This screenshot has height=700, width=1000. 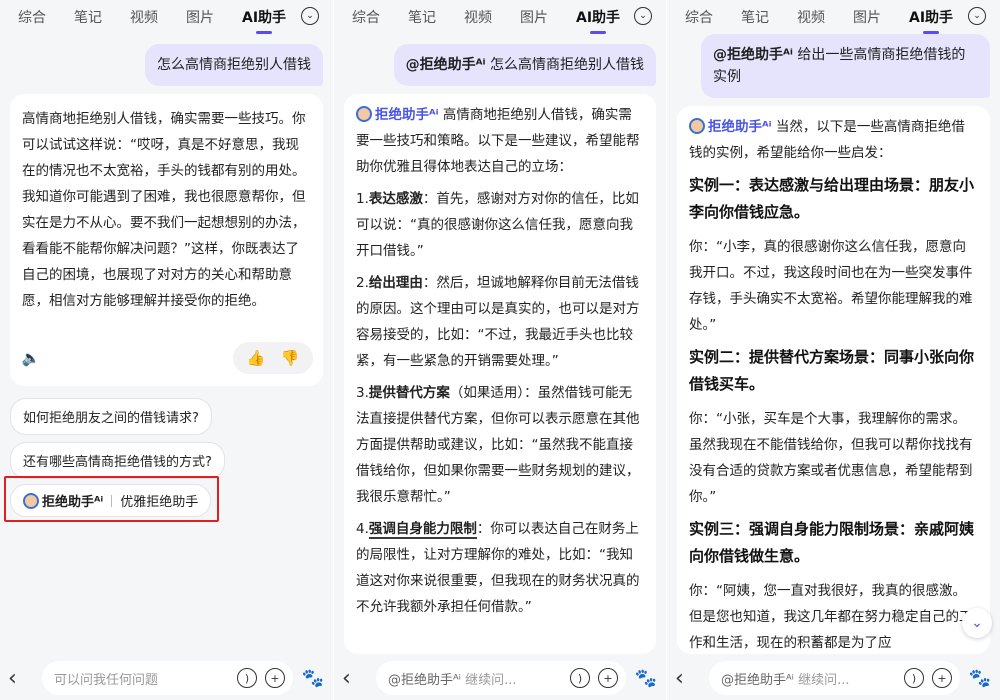 I want to click on point-title: 强调自身能力限制, so click(x=422, y=530).